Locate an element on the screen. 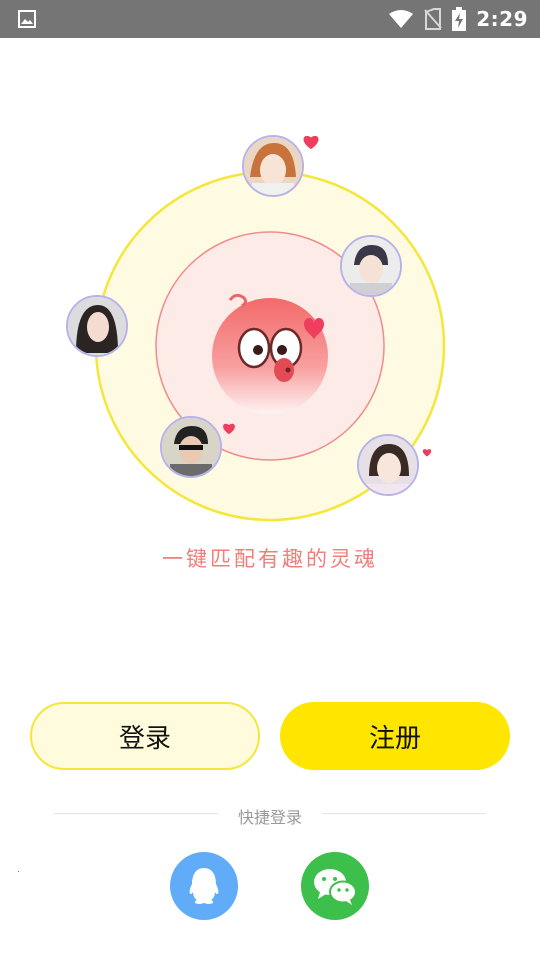 The width and height of the screenshot is (540, 960). battery-charging-icon is located at coordinates (459, 19).